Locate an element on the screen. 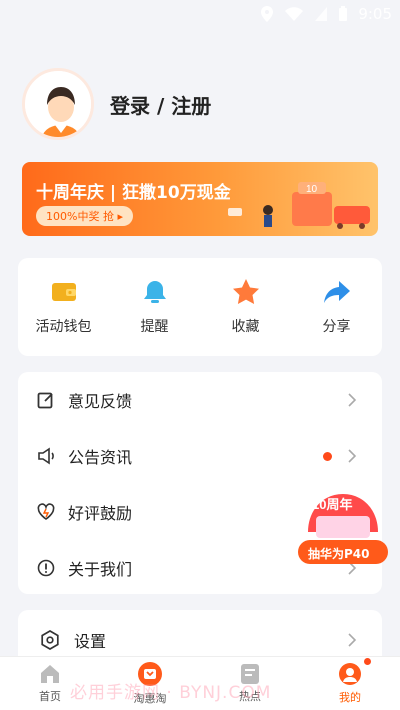 This screenshot has height=710, width=400. star-icon is located at coordinates (245, 291).